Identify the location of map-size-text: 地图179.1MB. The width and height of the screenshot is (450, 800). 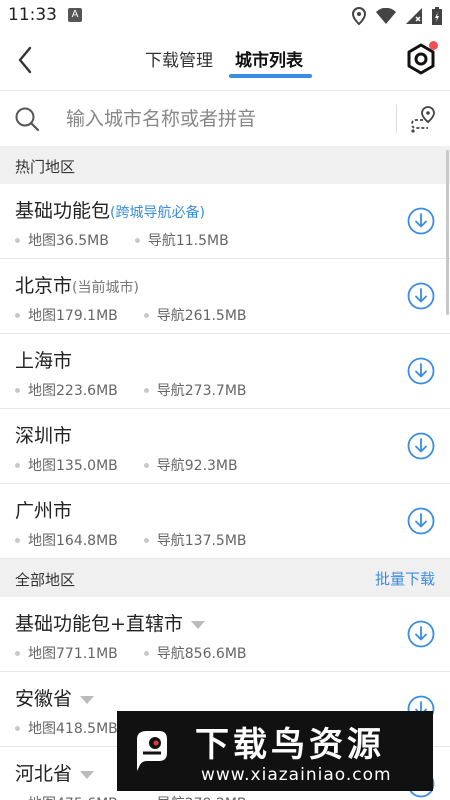
(73, 316).